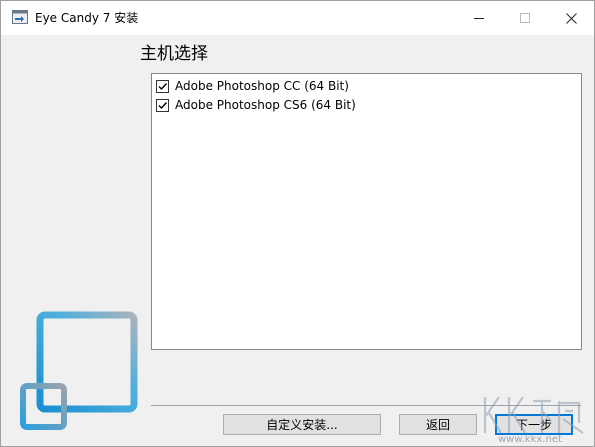 This screenshot has width=595, height=447. What do you see at coordinates (174, 54) in the screenshot?
I see `page-title: 主机选择` at bounding box center [174, 54].